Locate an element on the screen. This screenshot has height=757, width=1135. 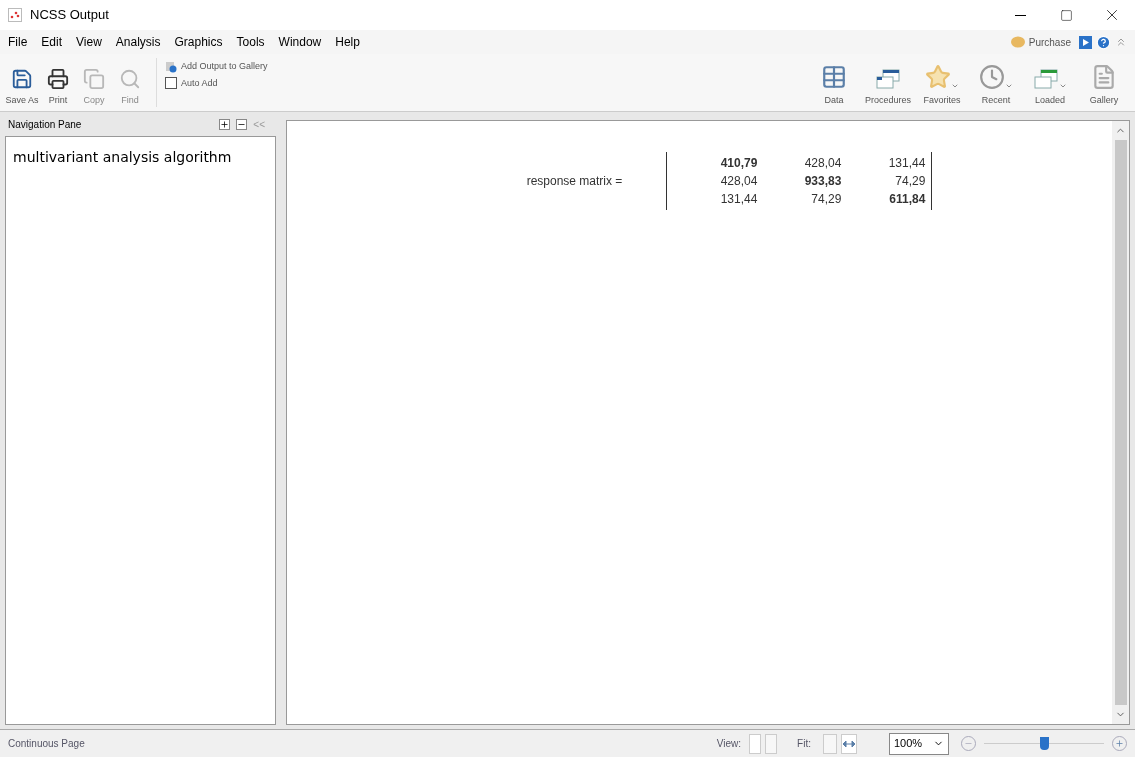
add-gallery-icon is located at coordinates (171, 66).